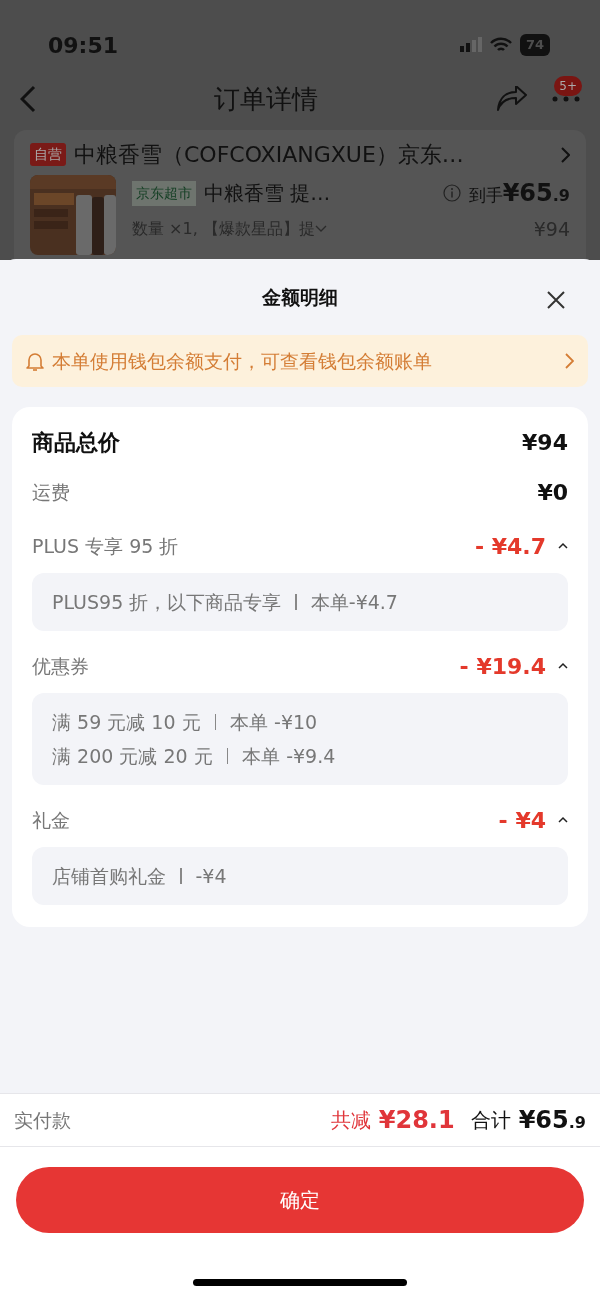 This screenshot has width=600, height=1298. Describe the element at coordinates (126, 722) in the screenshot. I see `discount-rule: 满 59 元减 10 元` at that location.